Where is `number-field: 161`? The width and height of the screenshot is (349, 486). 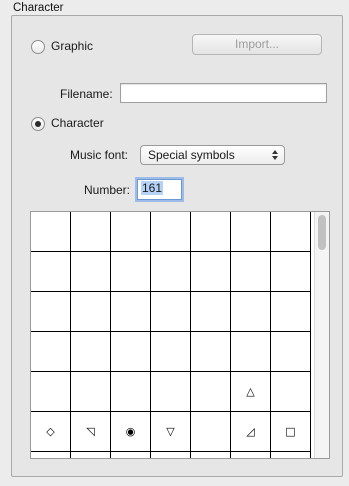
number-field: 161 is located at coordinates (159, 189).